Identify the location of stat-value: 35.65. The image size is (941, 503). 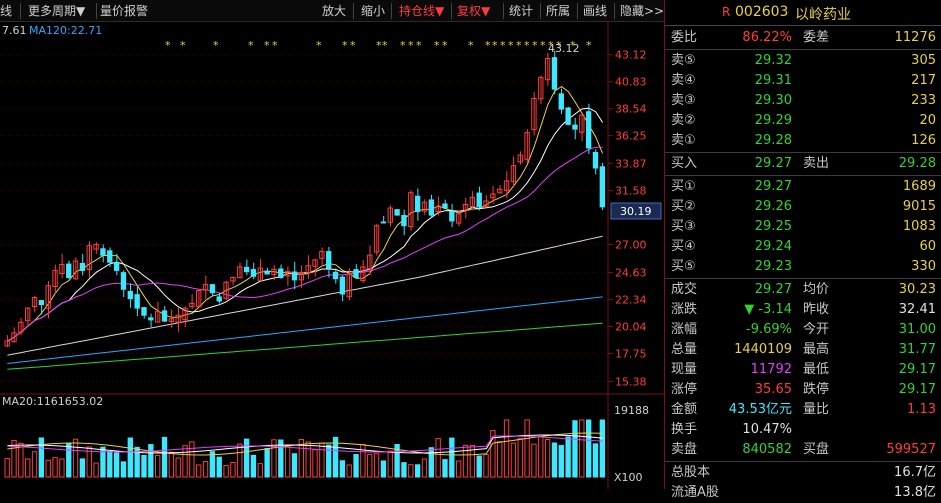
(773, 389).